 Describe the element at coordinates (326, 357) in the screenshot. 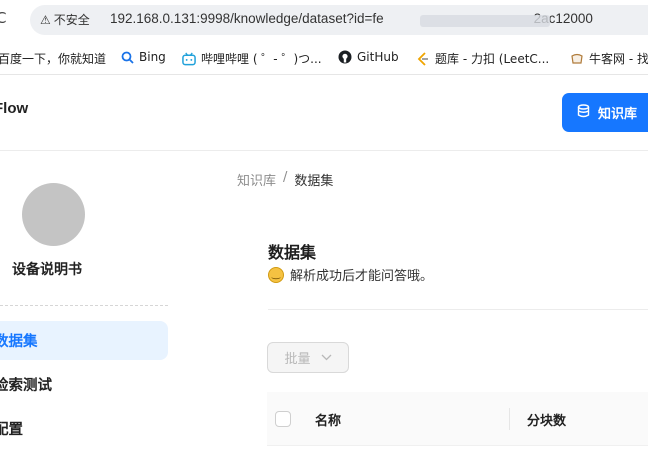

I see `chevron-down-icon` at that location.